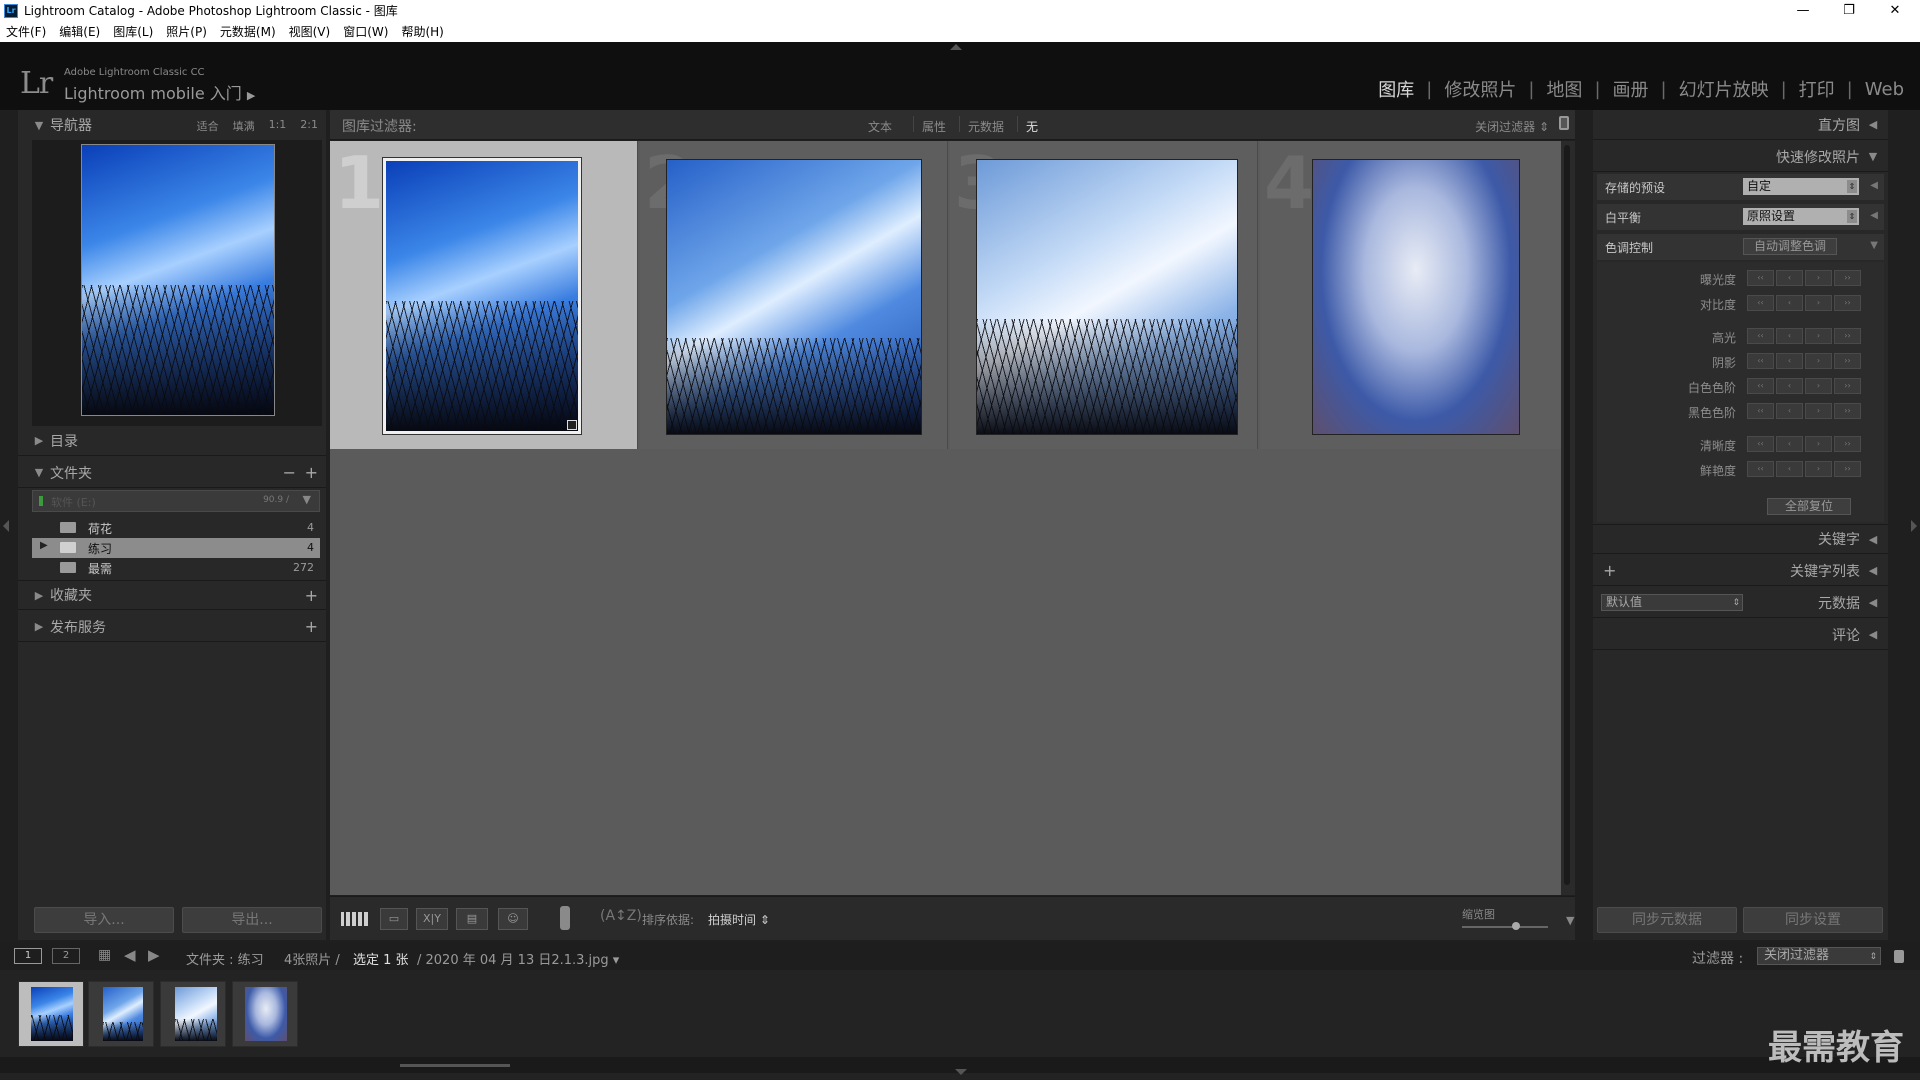  Describe the element at coordinates (172, 595) in the screenshot. I see `collections-header: ▶ 收藏夹 +` at that location.